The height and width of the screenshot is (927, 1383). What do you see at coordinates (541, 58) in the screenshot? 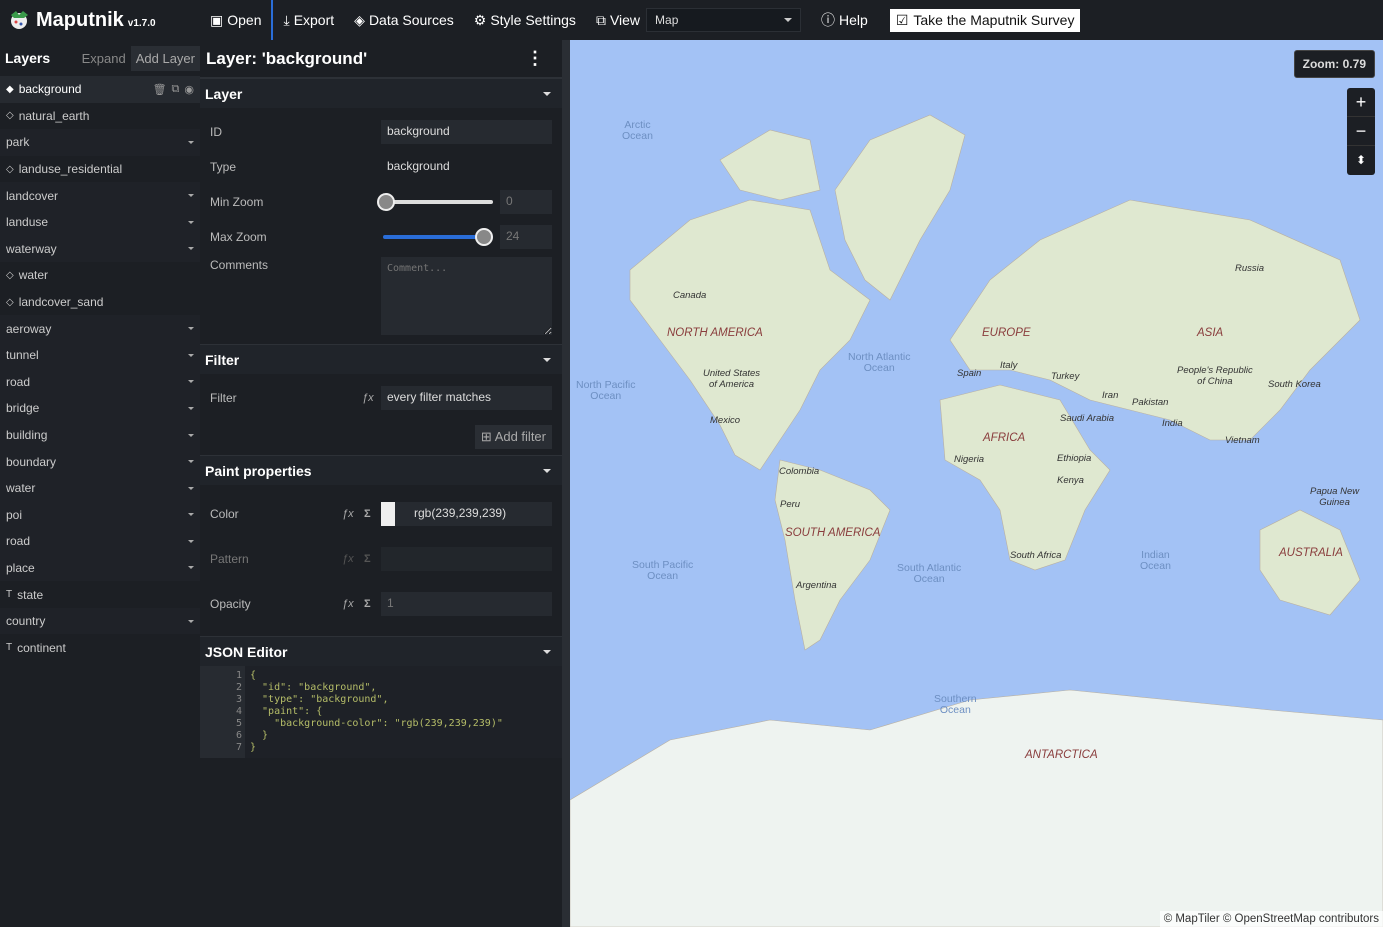
I see `more-menu-icon: ⋮` at bounding box center [541, 58].